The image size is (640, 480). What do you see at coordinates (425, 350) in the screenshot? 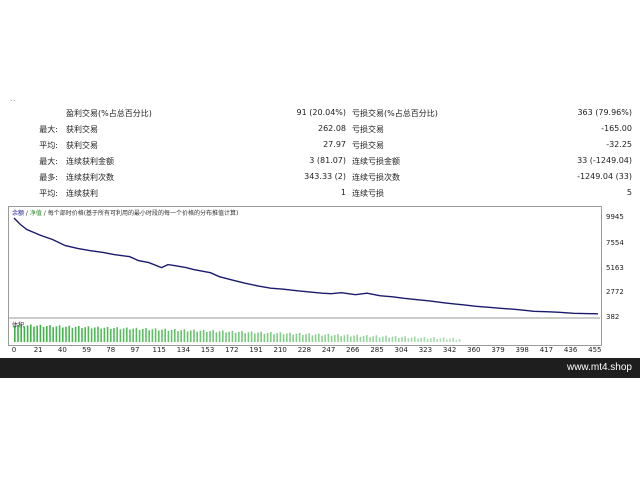
I see `x-tick-label: 323` at bounding box center [425, 350].